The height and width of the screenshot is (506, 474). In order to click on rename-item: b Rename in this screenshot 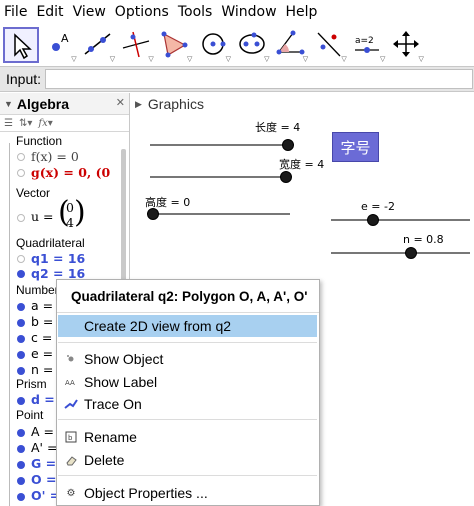, I will do `click(187, 437)`.